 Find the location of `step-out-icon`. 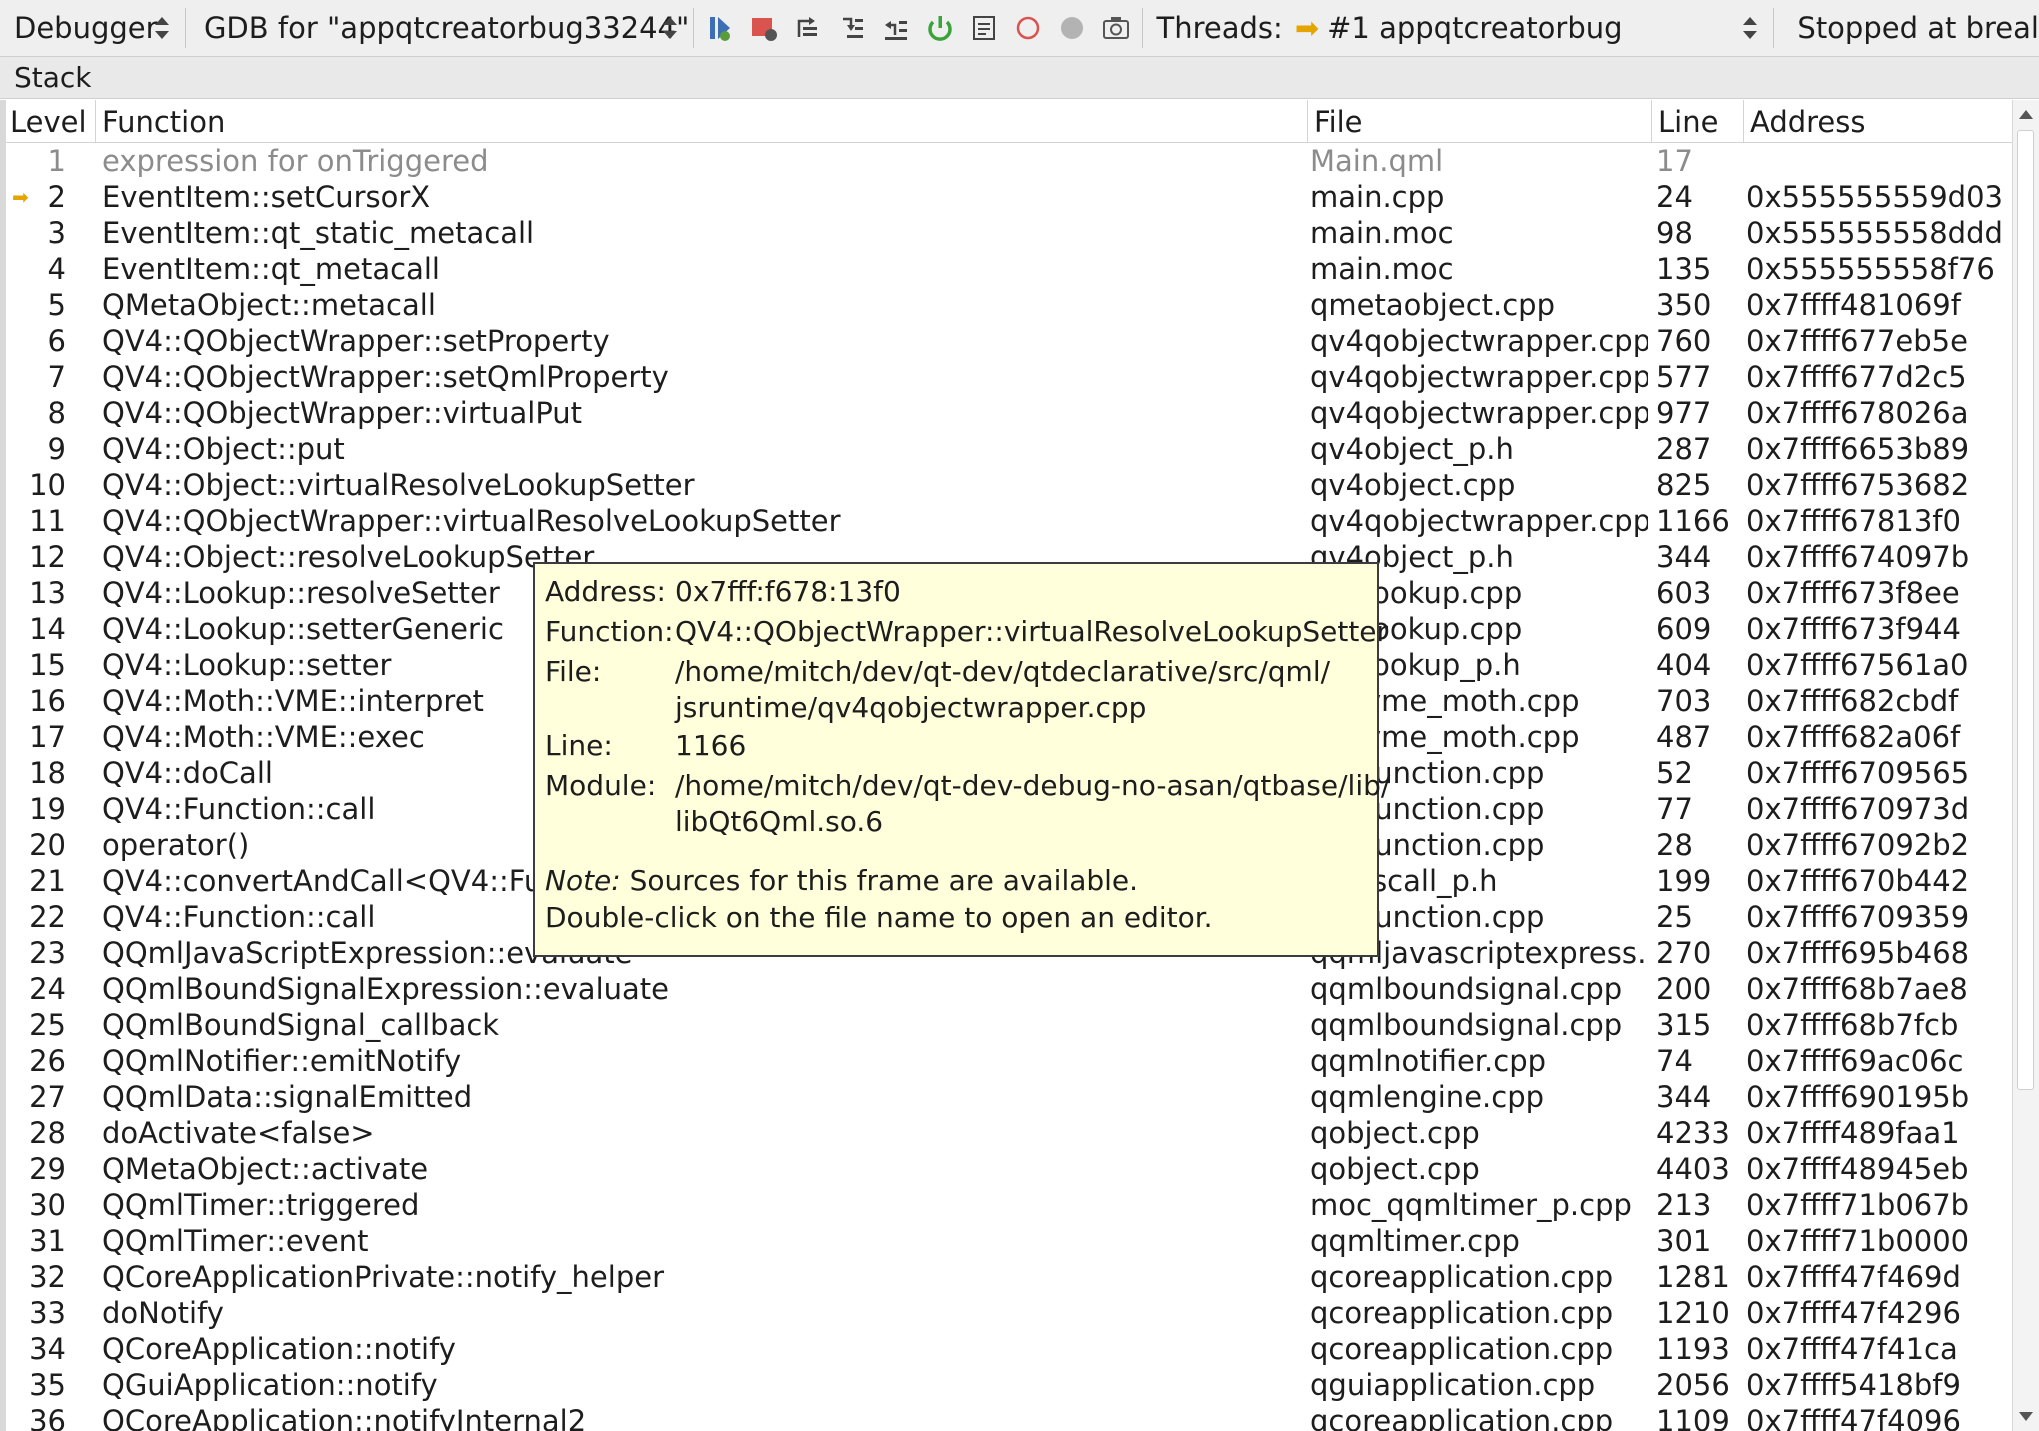

step-out-icon is located at coordinates (896, 28).